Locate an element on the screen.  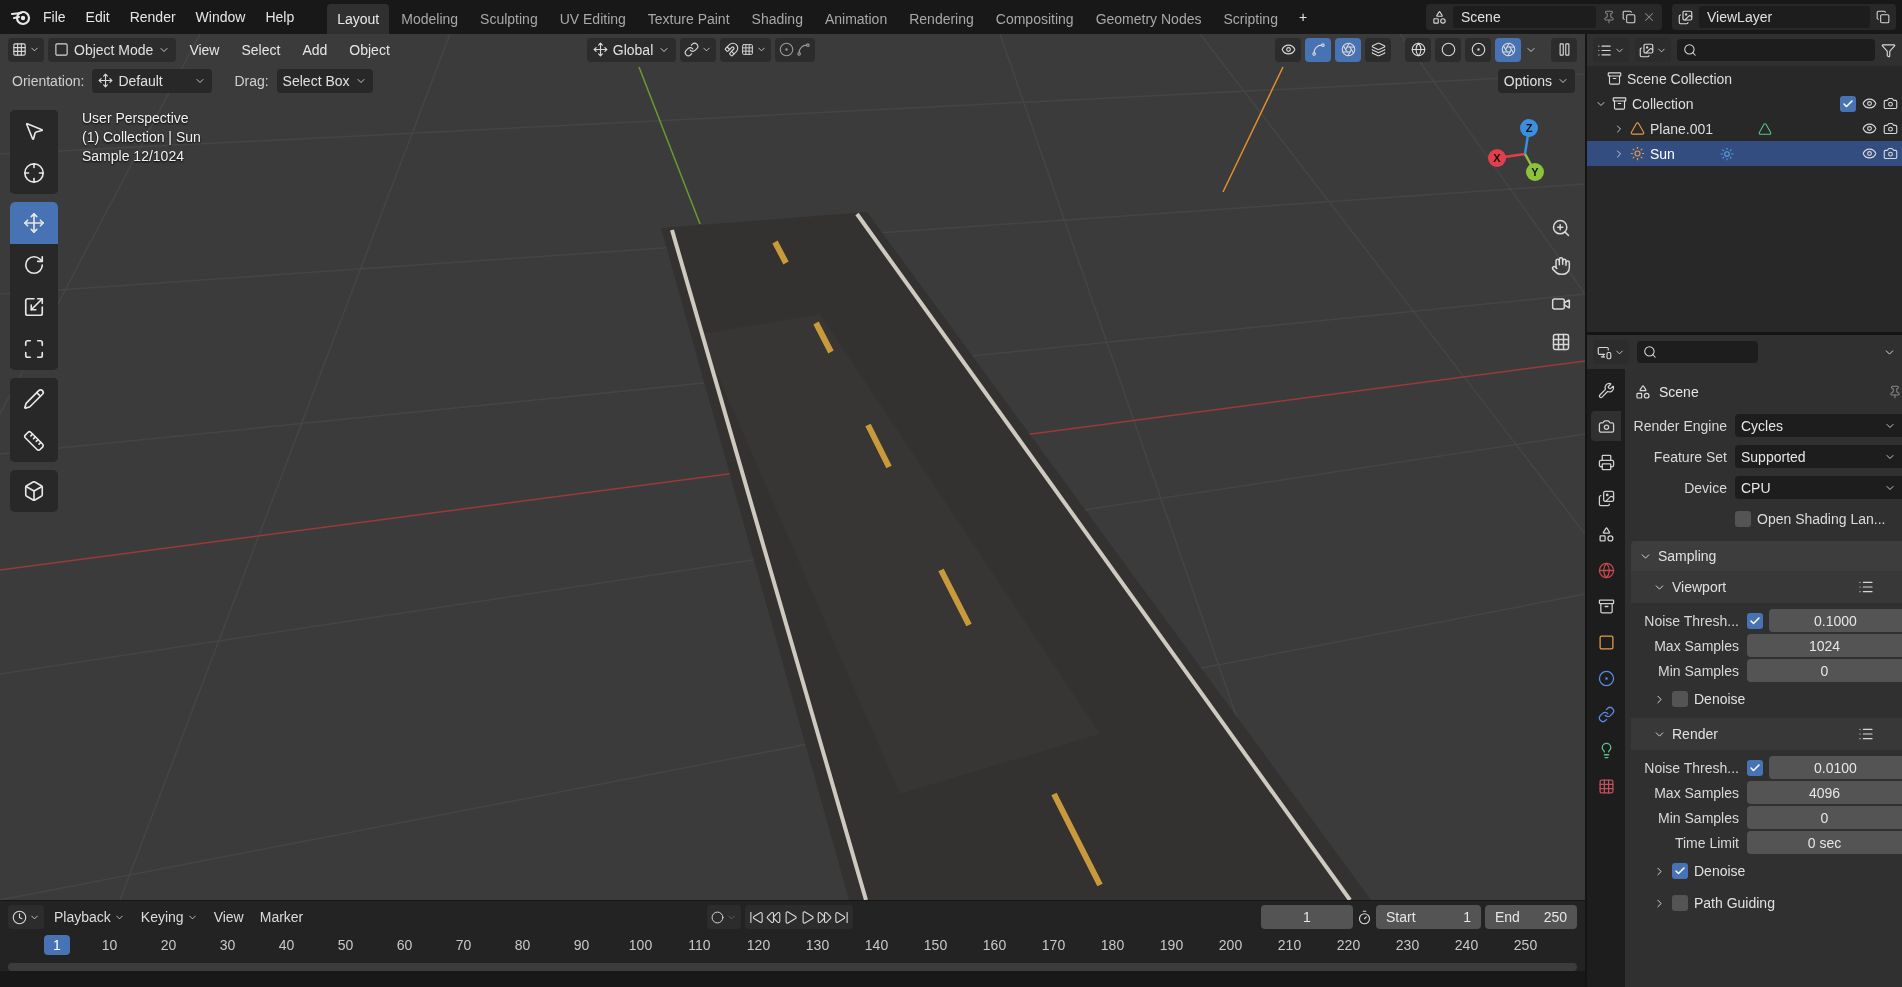
workspace-tab: UV Editing is located at coordinates (592, 19).